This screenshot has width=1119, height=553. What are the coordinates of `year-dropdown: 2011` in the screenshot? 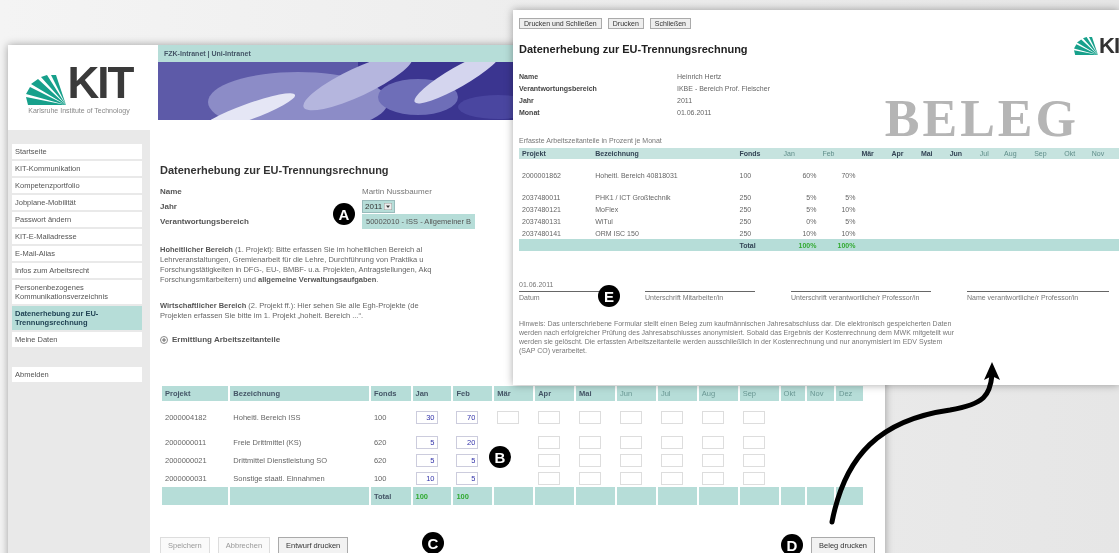 It's located at (379, 206).